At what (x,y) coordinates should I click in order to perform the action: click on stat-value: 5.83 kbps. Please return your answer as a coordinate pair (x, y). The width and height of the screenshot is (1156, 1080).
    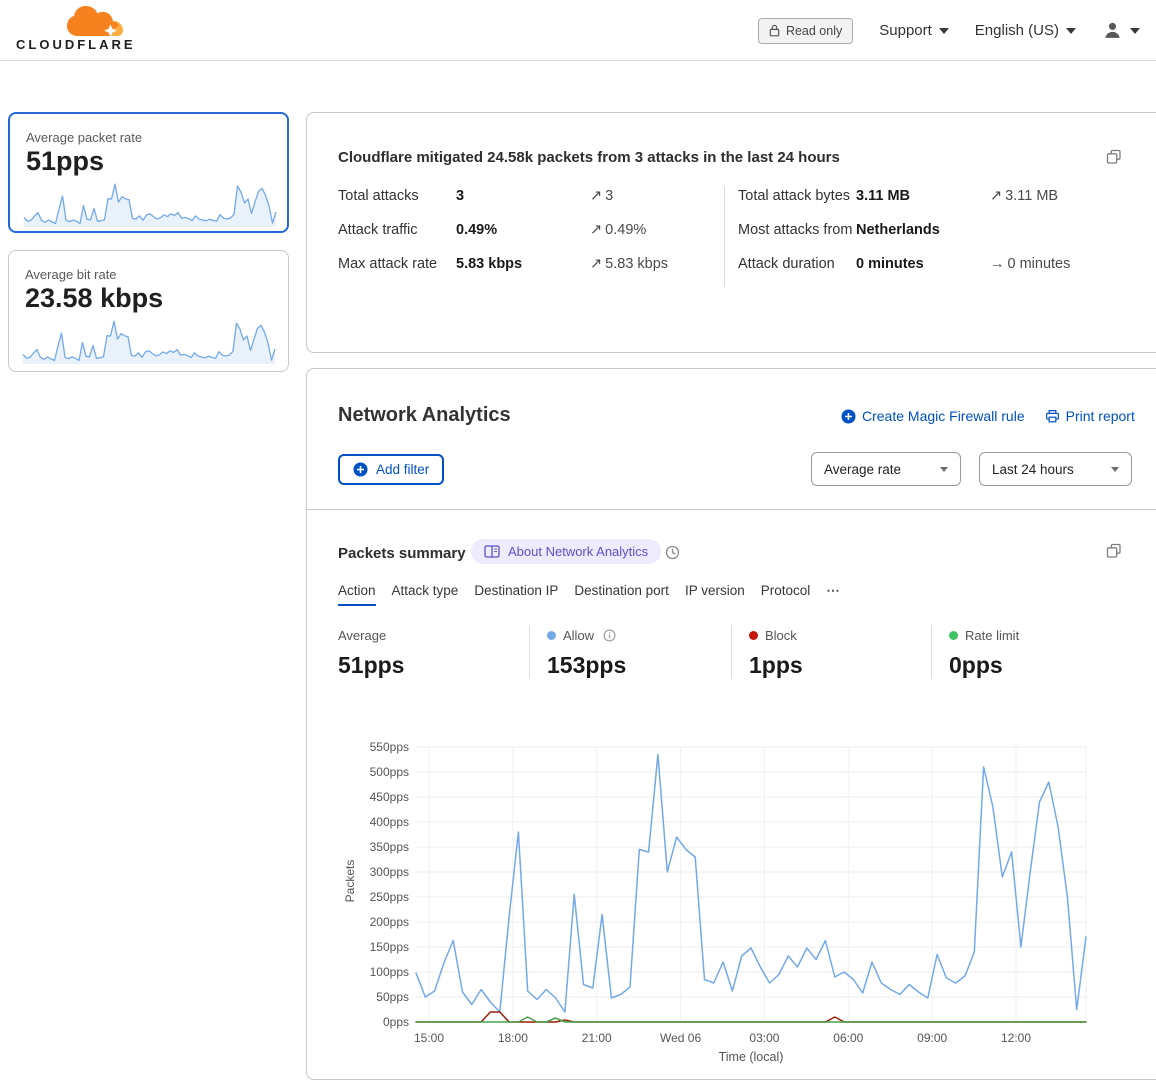
    Looking at the image, I should click on (489, 263).